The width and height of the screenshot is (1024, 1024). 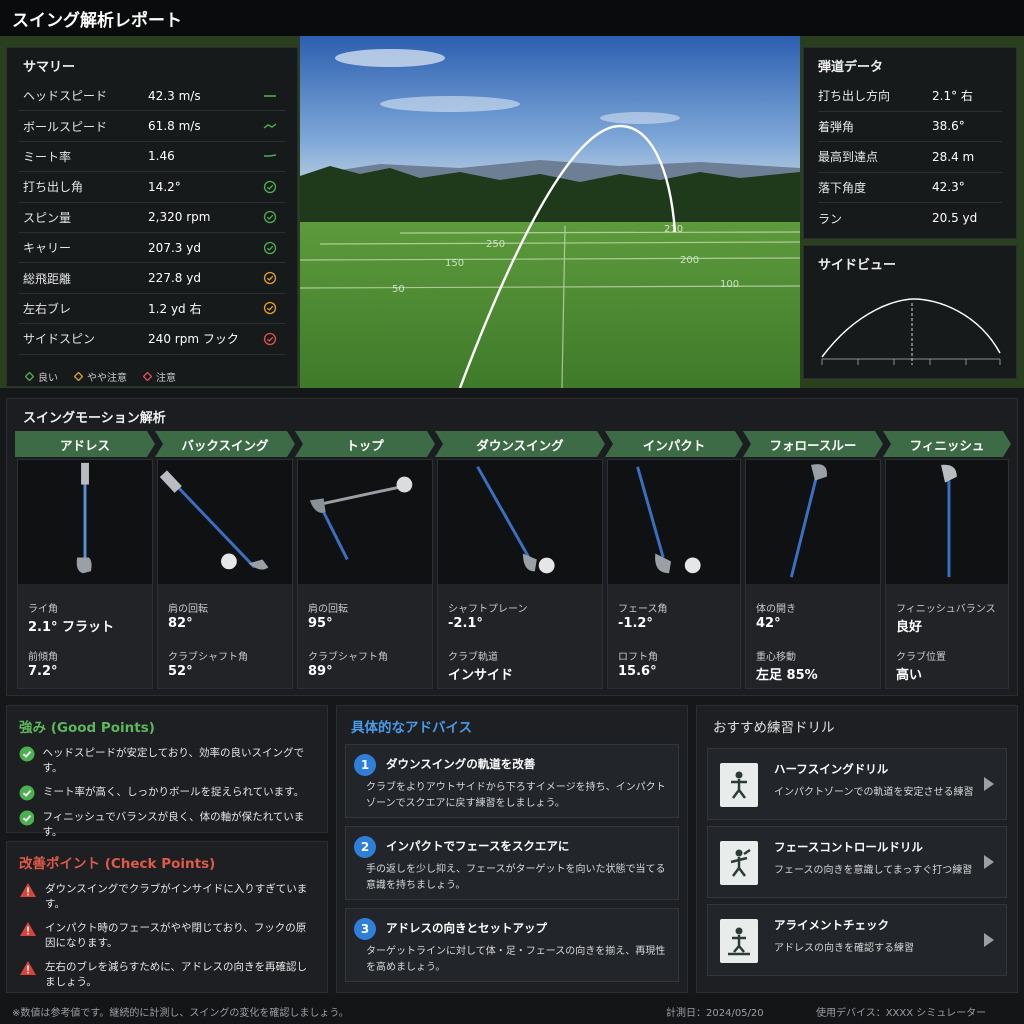 I want to click on summary-row: ミート率 1.46, so click(x=152, y=157).